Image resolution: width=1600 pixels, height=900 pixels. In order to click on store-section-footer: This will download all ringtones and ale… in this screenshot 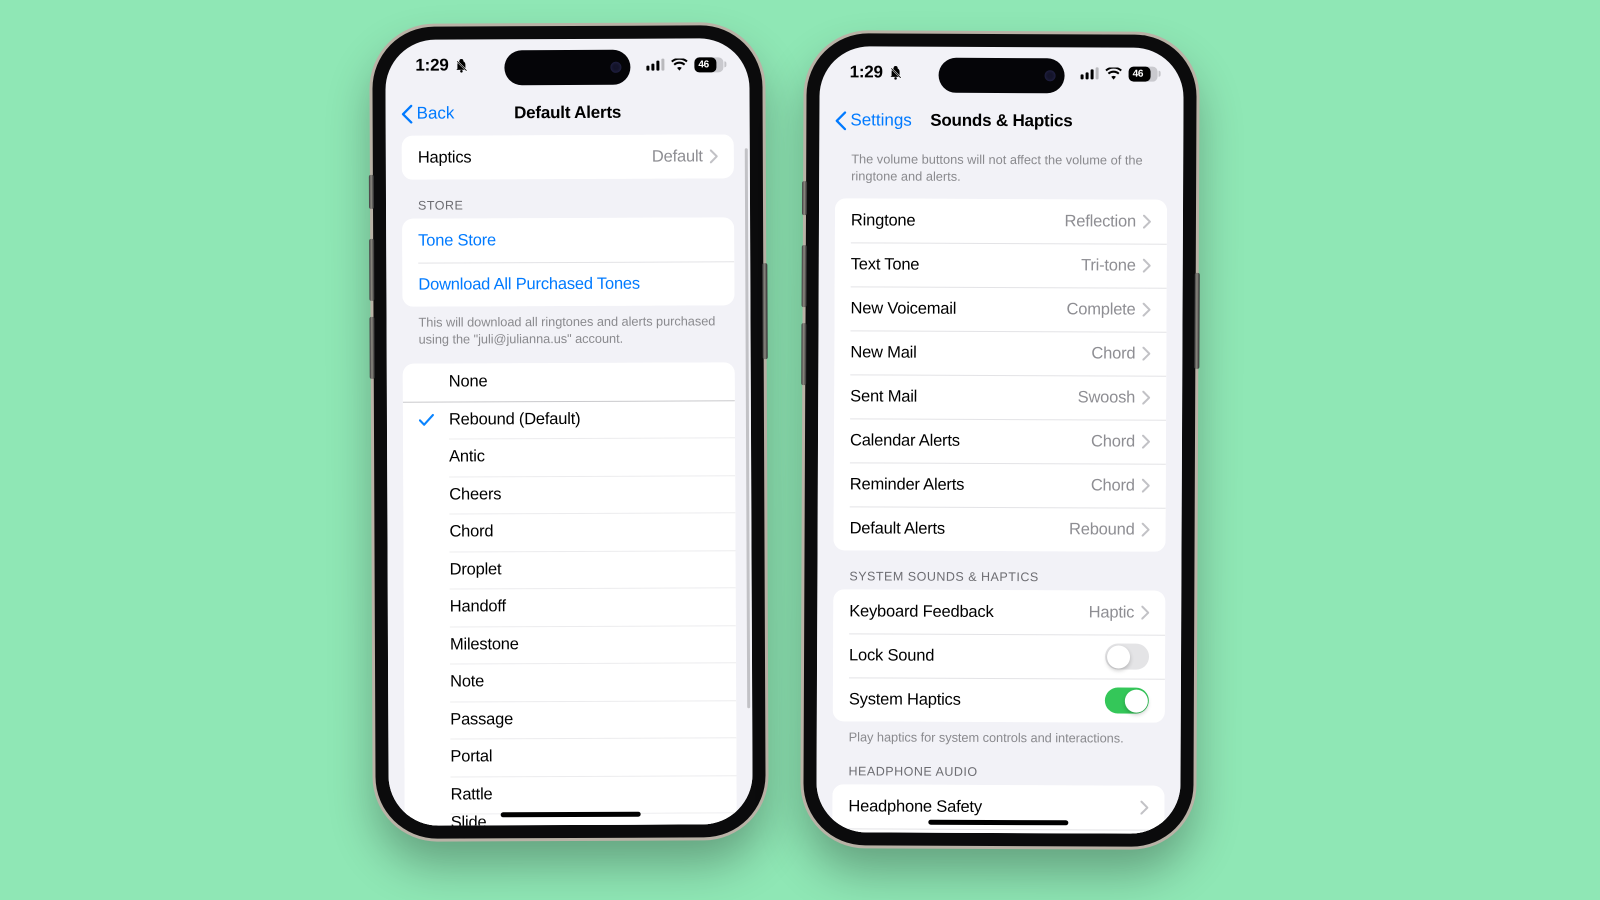, I will do `click(567, 330)`.